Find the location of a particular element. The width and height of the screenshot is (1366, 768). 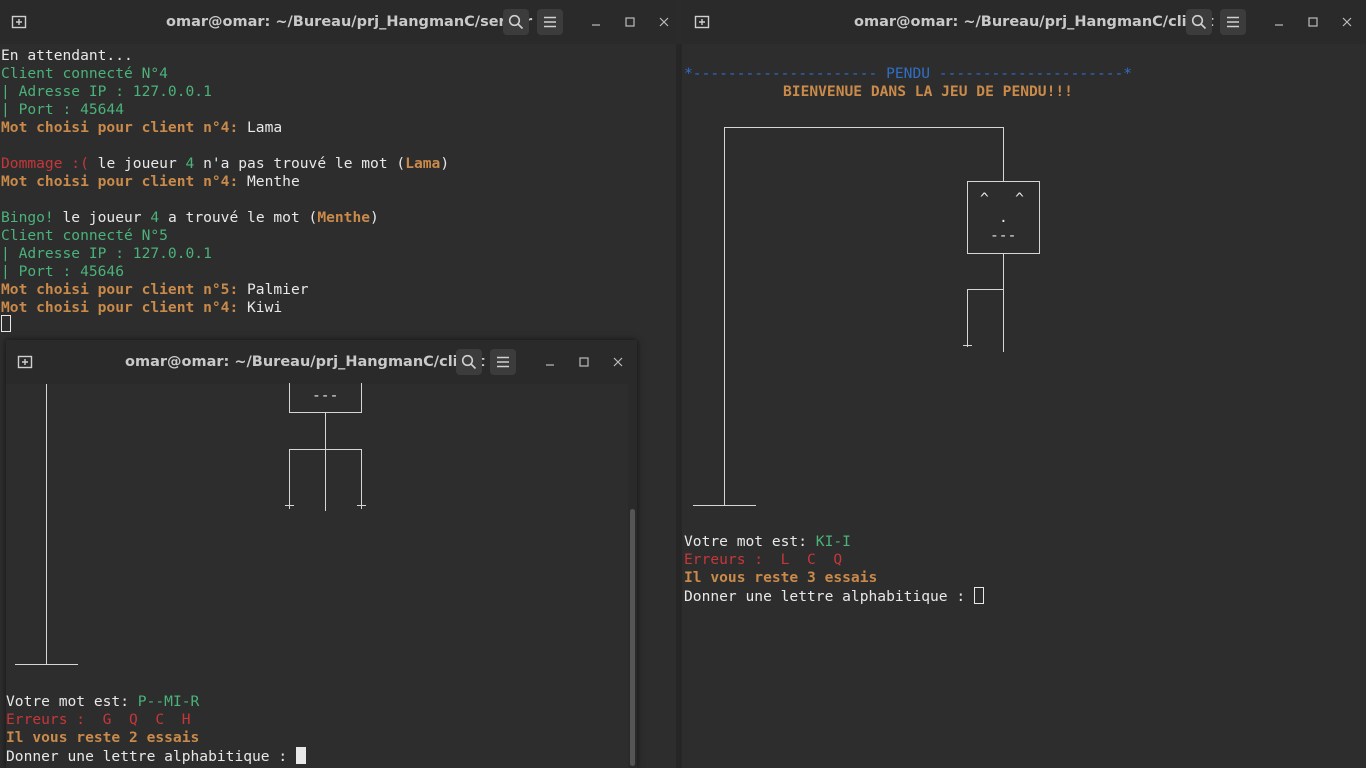

hangman-arm is located at coordinates (967, 318).